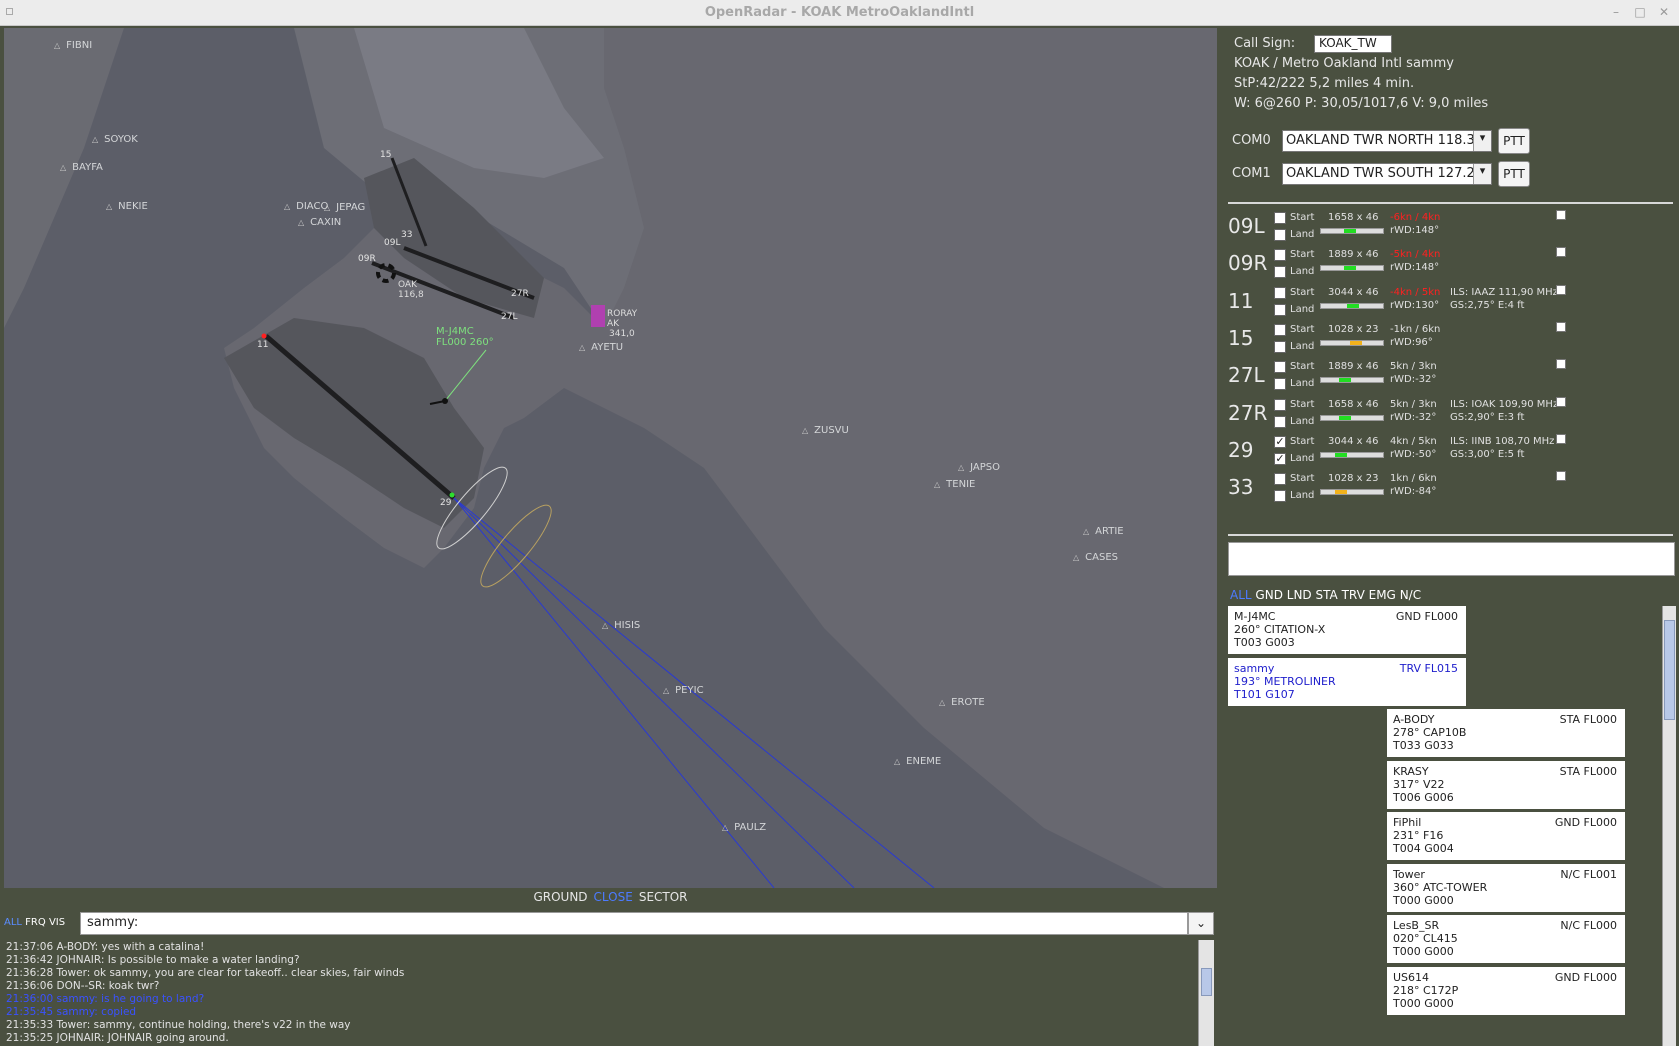  Describe the element at coordinates (509, 317) in the screenshot. I see `runway-label: 27L` at that location.